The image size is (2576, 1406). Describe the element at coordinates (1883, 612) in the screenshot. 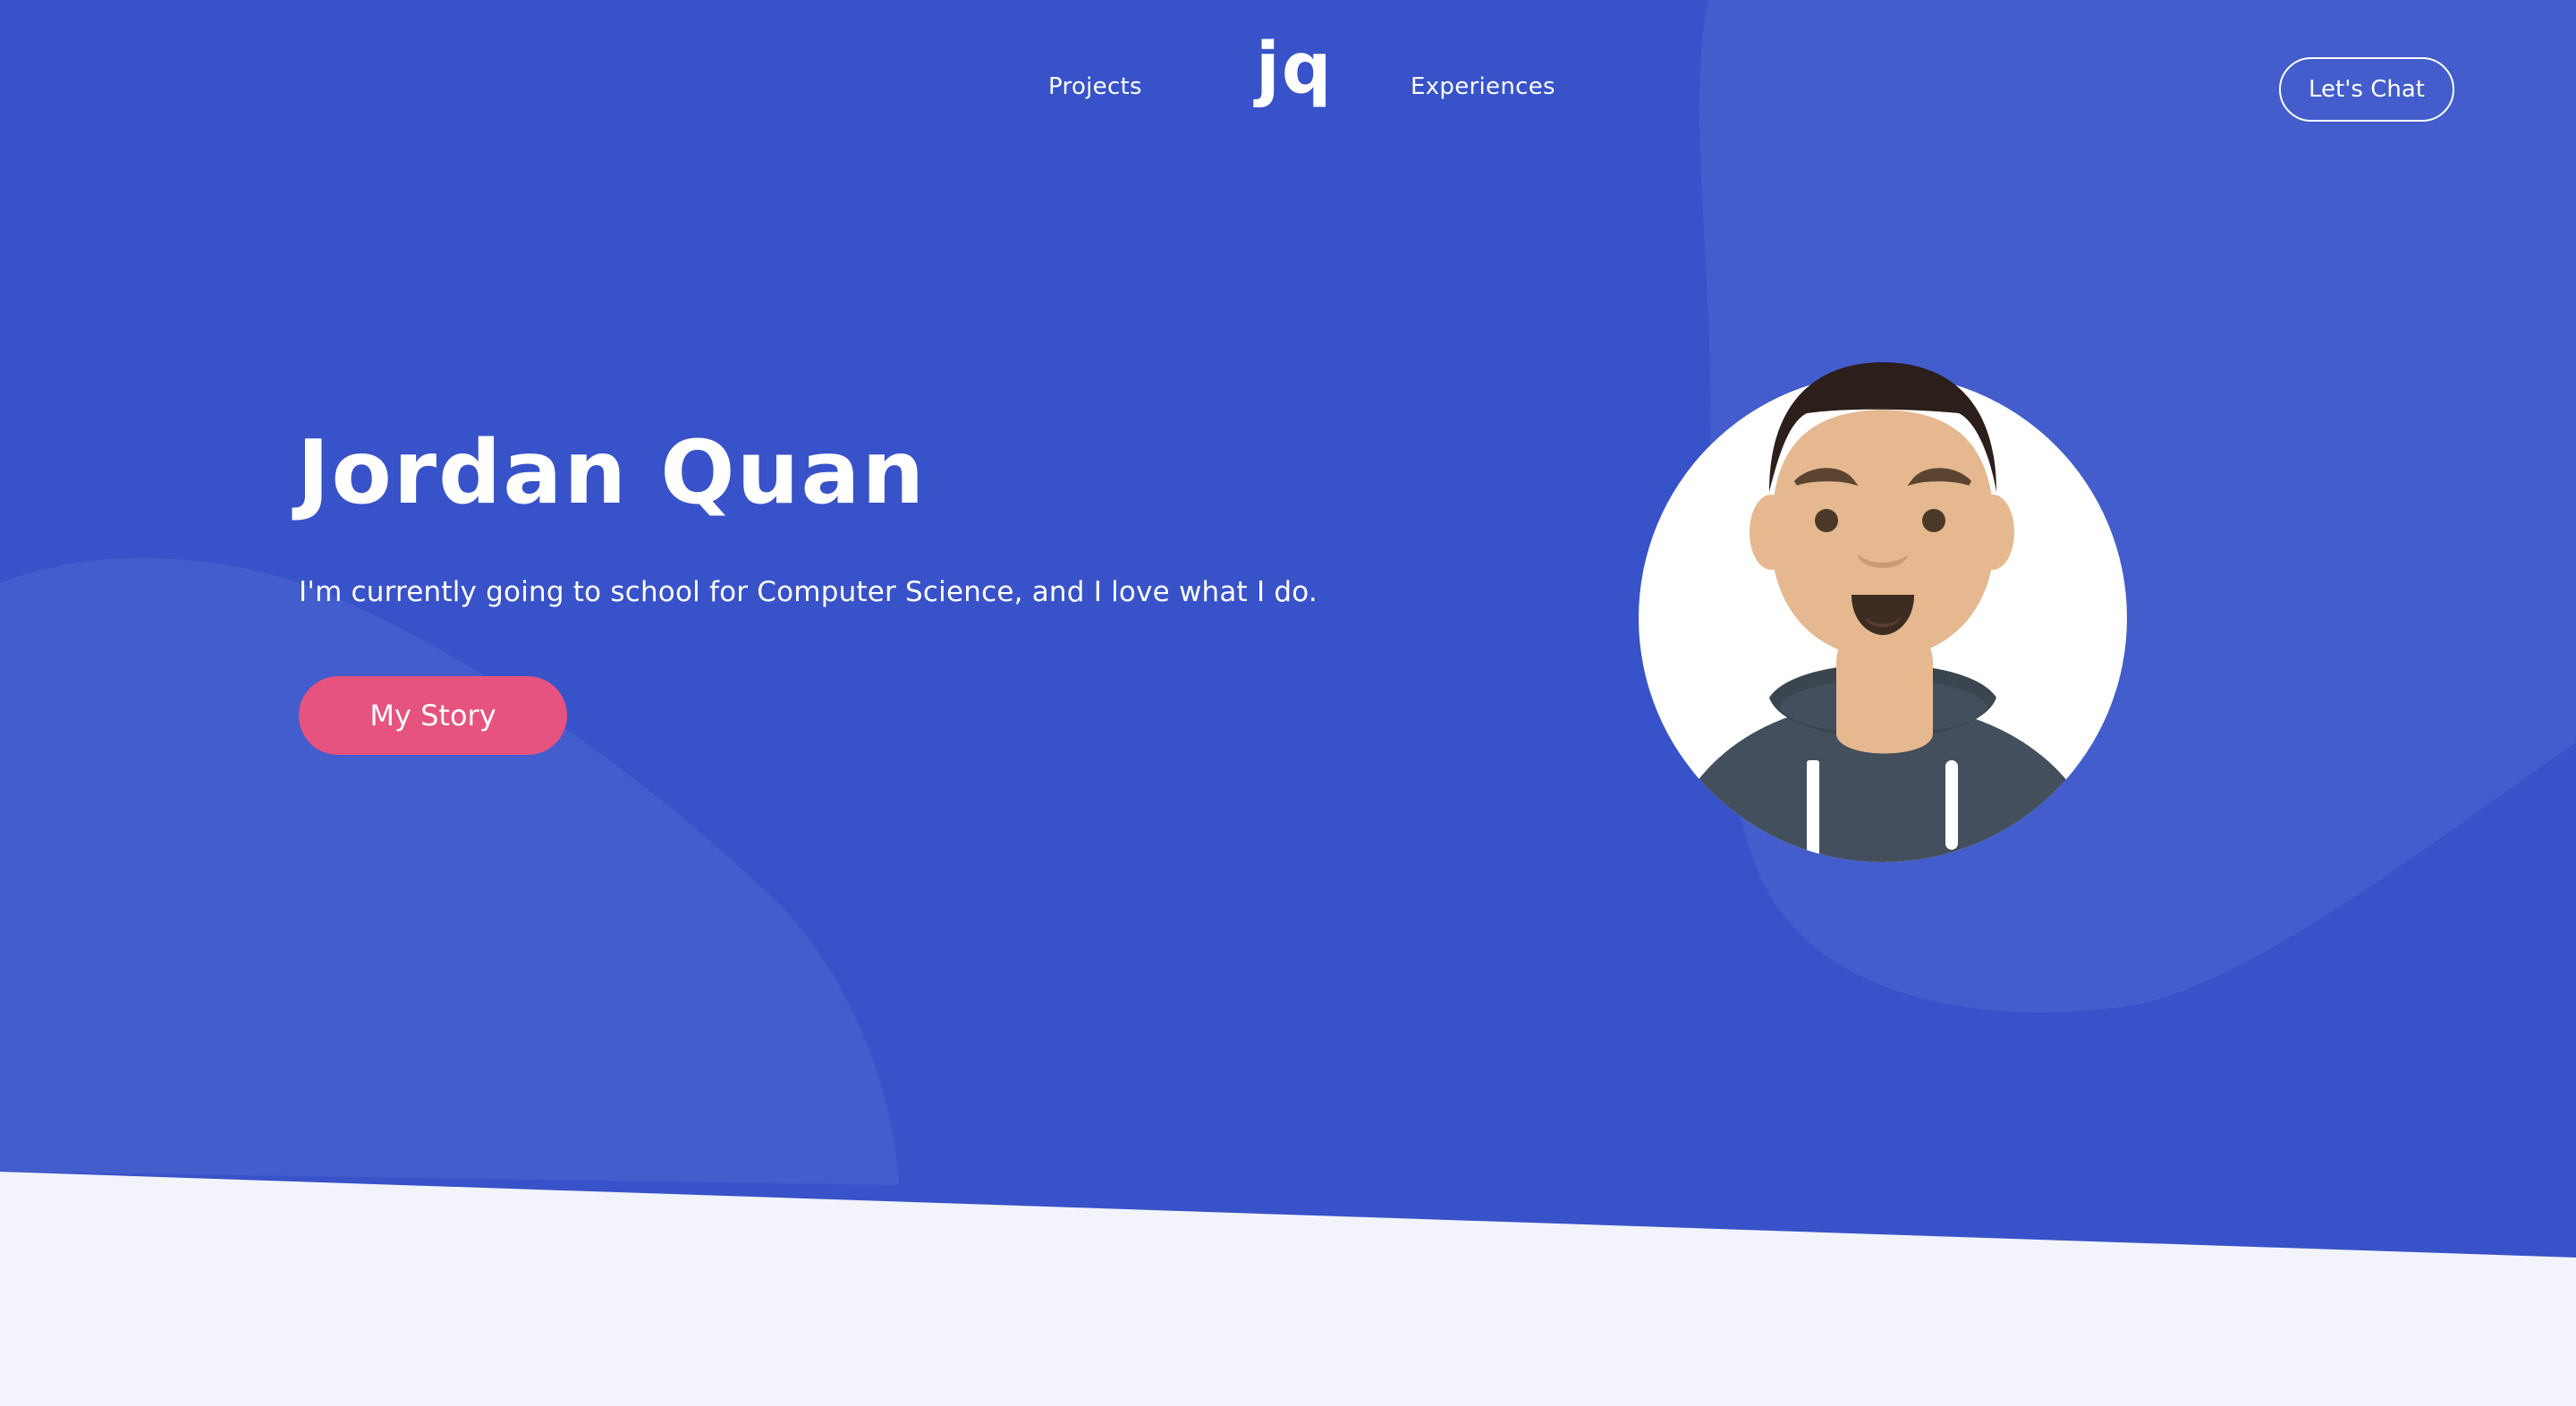

I see `avatar-illustration` at that location.